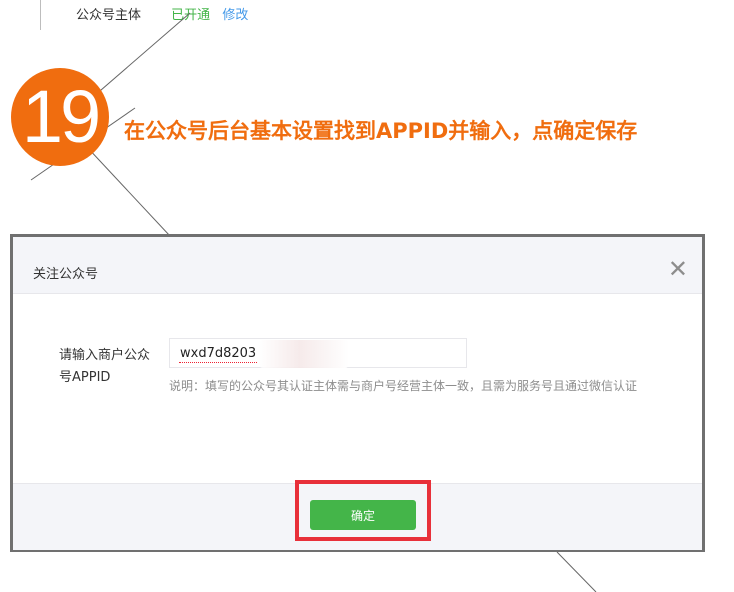  I want to click on dialog-title: 关注公众号, so click(66, 274).